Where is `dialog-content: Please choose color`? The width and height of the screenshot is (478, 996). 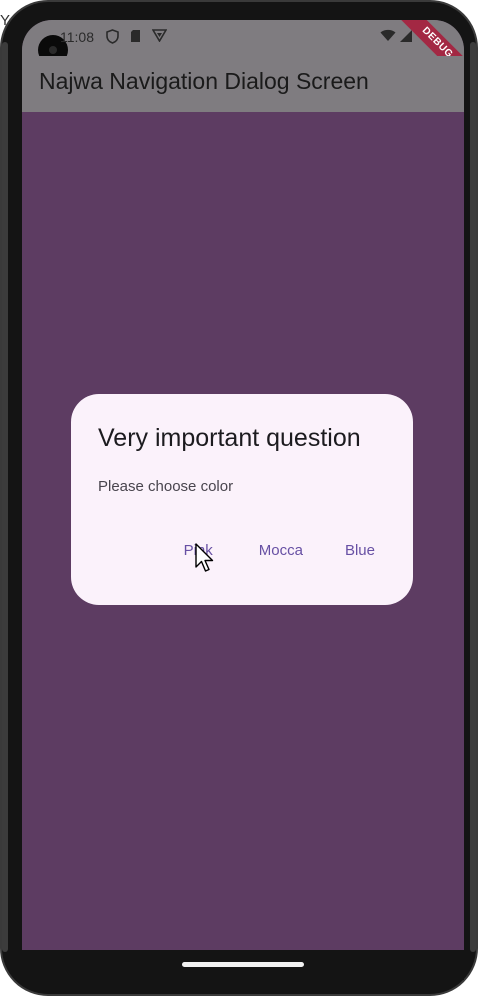 dialog-content: Please choose color is located at coordinates (166, 486).